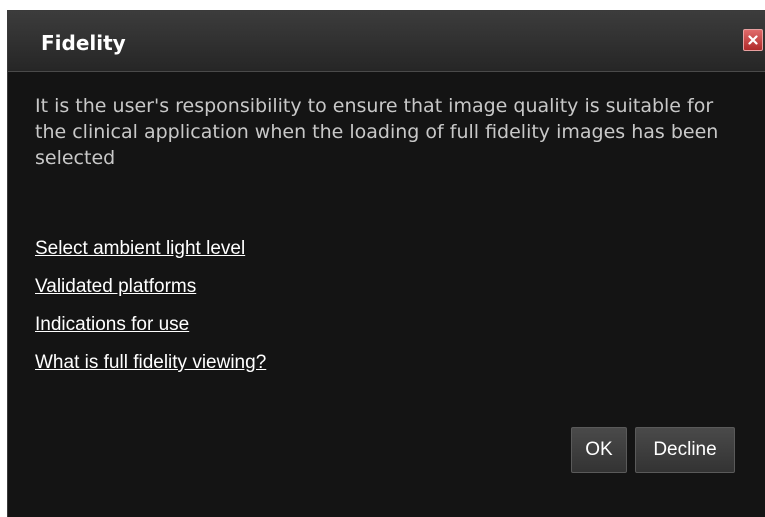  I want to click on close-icon, so click(753, 40).